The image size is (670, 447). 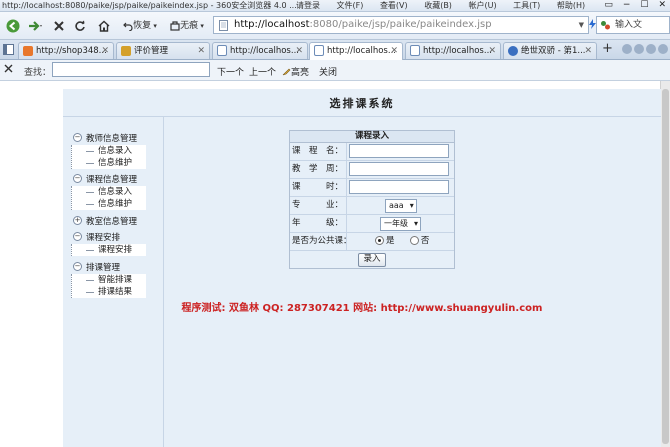 I want to click on restore-tab-button: 恢复 ▾, so click(x=140, y=26).